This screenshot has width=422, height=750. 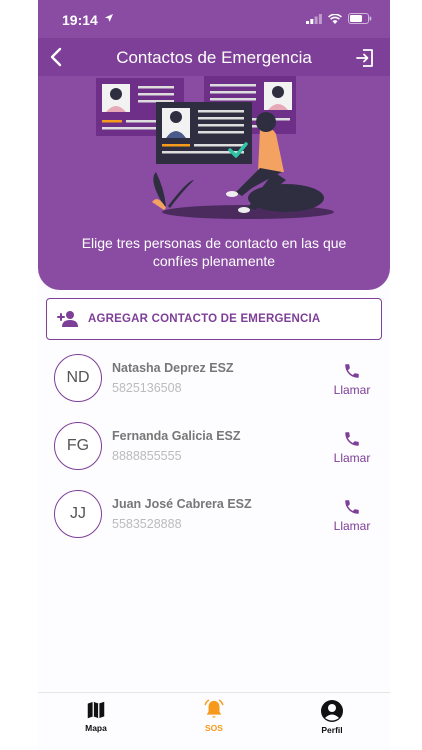 What do you see at coordinates (147, 456) in the screenshot?
I see `contact-phone: 8888855555` at bounding box center [147, 456].